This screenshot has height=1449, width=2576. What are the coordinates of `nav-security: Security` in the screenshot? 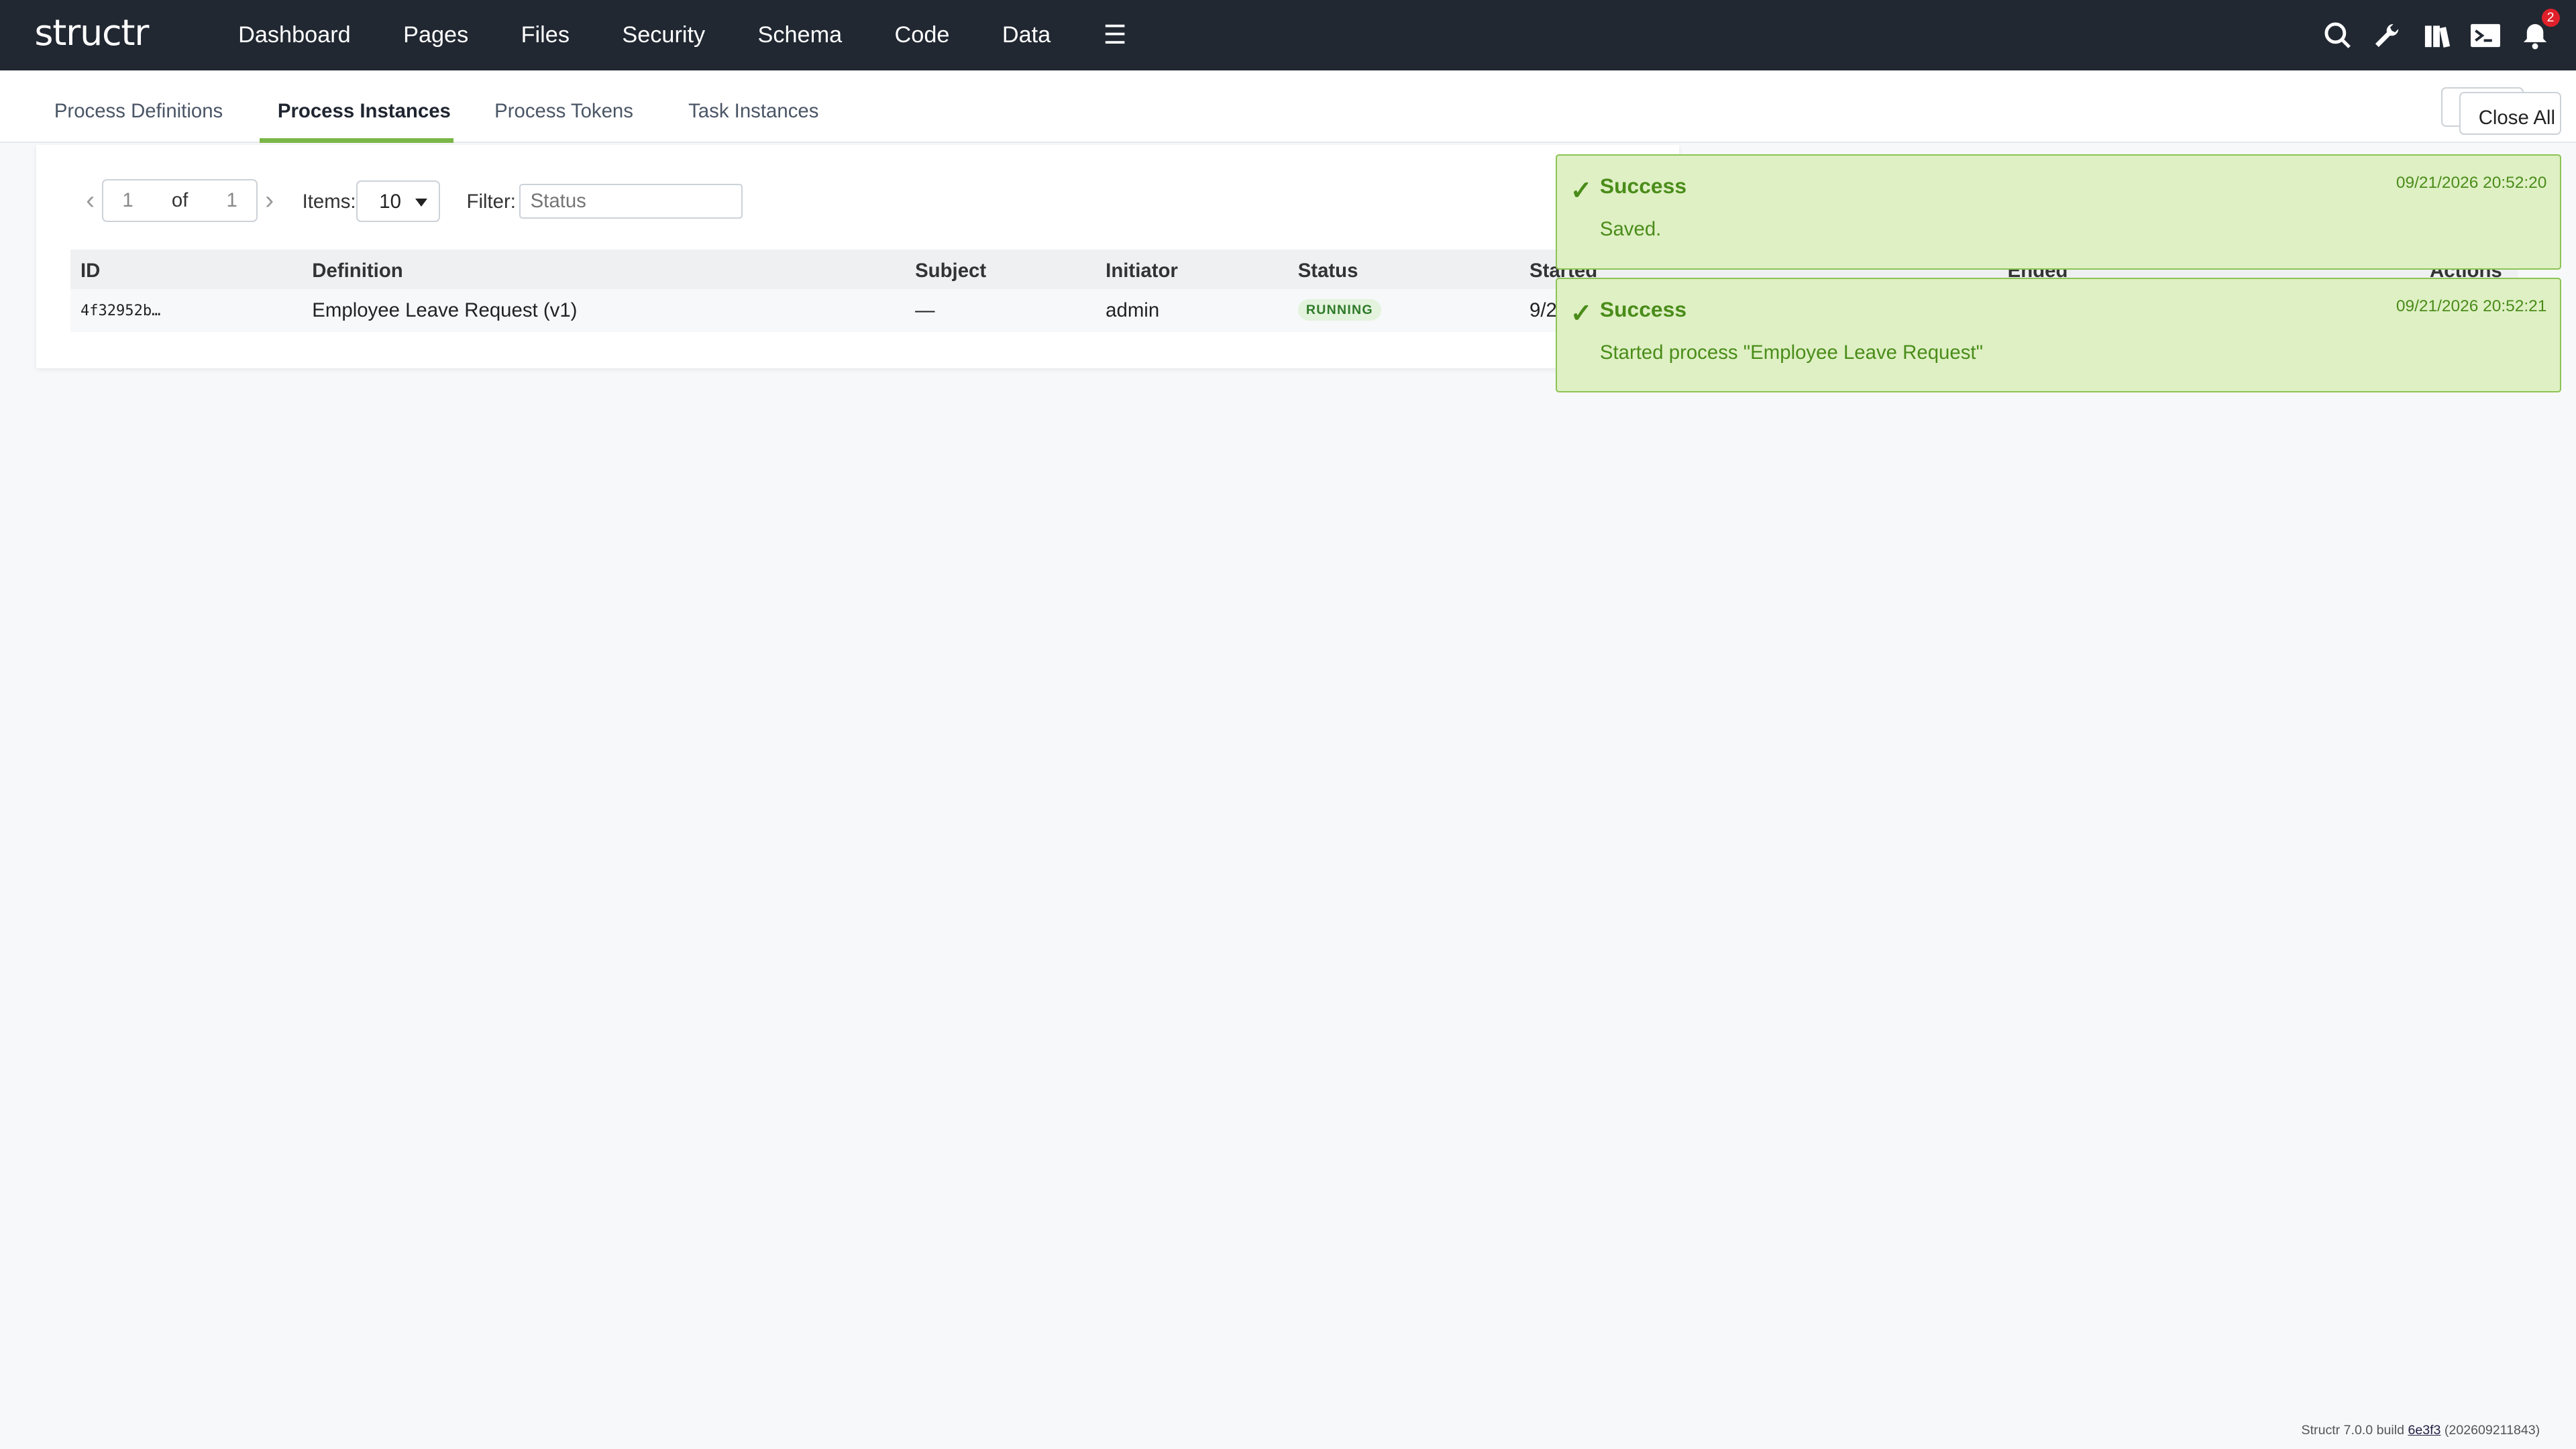 It's located at (663, 35).